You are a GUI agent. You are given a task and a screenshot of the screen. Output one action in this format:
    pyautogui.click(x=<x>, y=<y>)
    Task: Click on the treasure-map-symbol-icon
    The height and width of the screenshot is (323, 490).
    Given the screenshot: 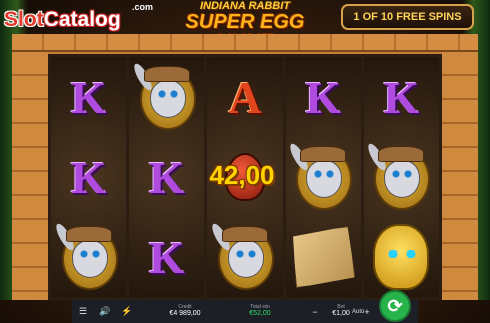 What is the action you would take?
    pyautogui.click(x=323, y=257)
    